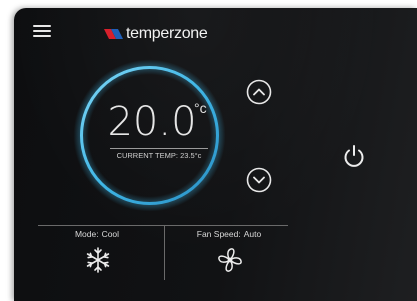 The height and width of the screenshot is (301, 417). I want to click on brand-logo: temperzone, so click(155, 34).